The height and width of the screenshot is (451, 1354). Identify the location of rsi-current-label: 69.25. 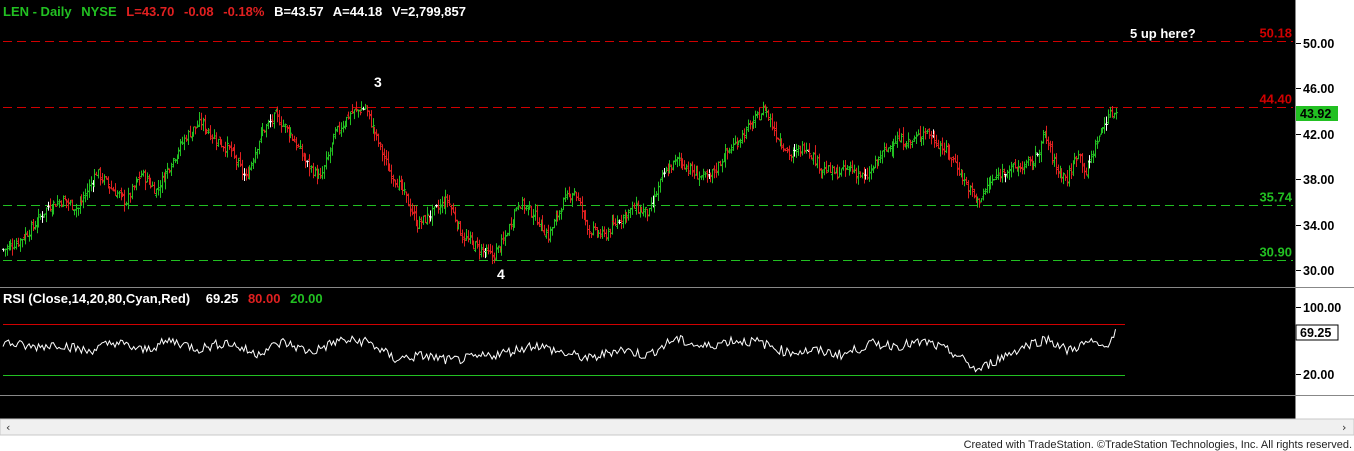
(1315, 333).